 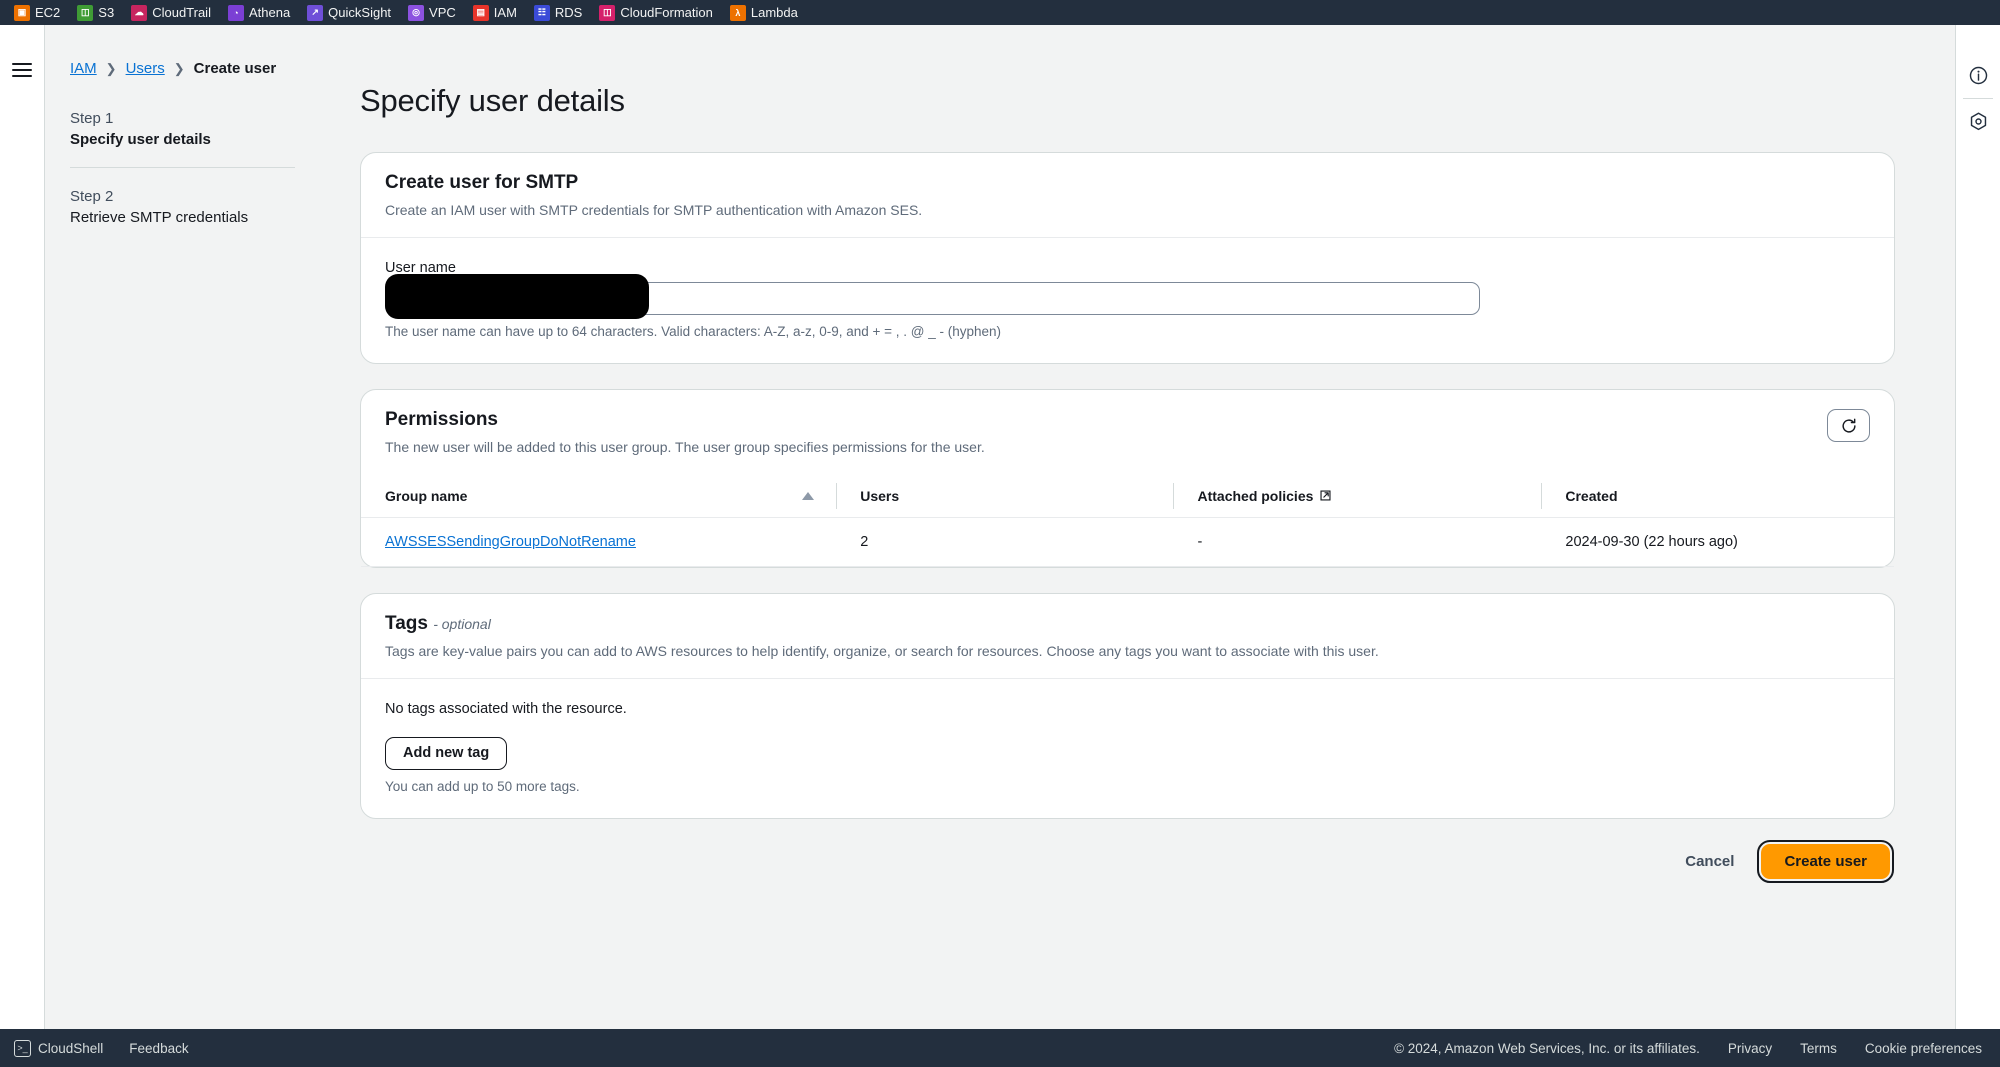 I want to click on bookmark-cloudformation: ◫ CloudFormation, so click(x=656, y=12).